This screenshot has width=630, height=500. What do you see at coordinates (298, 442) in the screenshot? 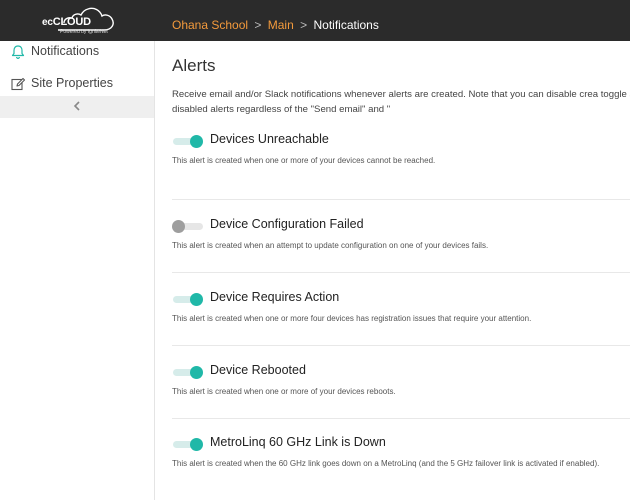
I see `alert-title: MetroLinq 60 GHz Link is Down` at bounding box center [298, 442].